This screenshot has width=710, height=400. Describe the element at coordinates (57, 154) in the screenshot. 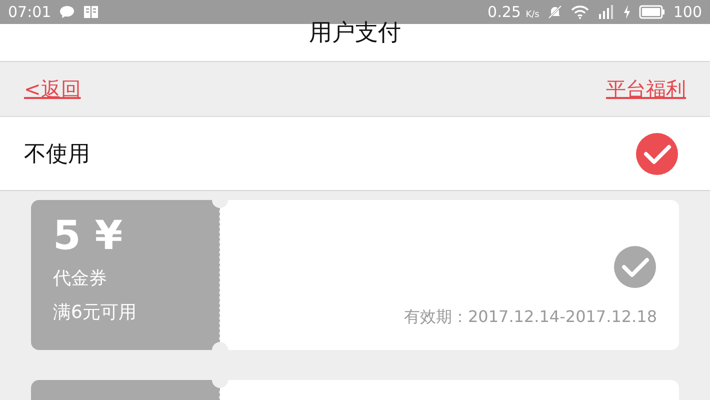

I see `option-label: 不使用` at that location.